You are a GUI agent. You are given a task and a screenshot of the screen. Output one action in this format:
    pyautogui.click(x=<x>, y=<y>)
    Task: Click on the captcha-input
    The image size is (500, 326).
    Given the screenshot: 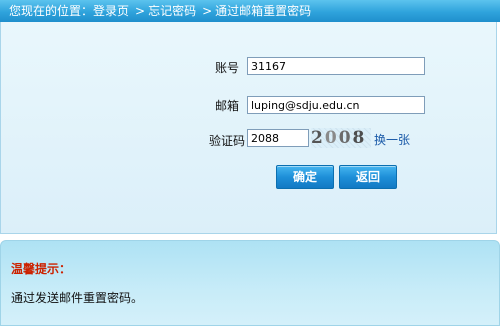 What is the action you would take?
    pyautogui.click(x=278, y=138)
    